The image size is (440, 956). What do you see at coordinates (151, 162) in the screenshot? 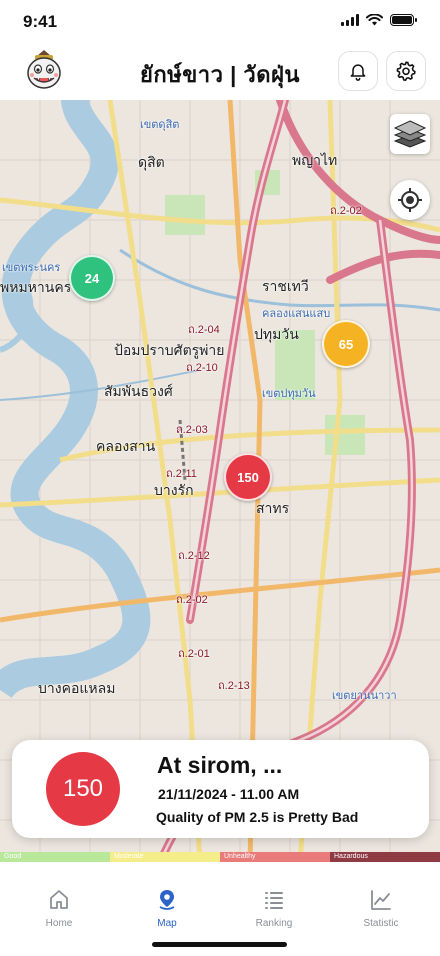
I see `map-label-dusit: ดุสิต` at bounding box center [151, 162].